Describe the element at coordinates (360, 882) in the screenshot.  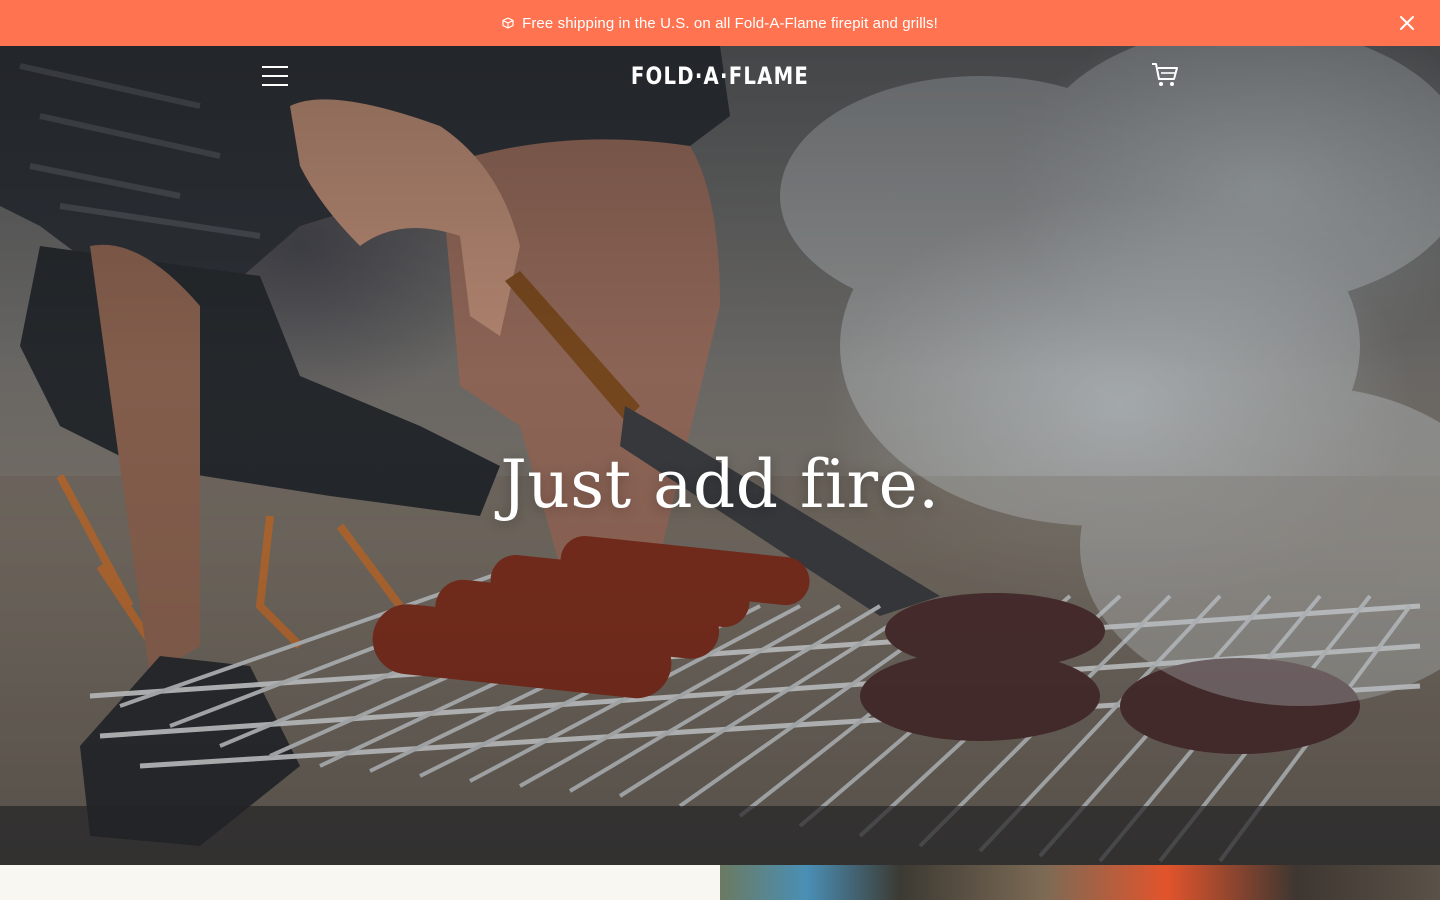
I see `content-panel` at that location.